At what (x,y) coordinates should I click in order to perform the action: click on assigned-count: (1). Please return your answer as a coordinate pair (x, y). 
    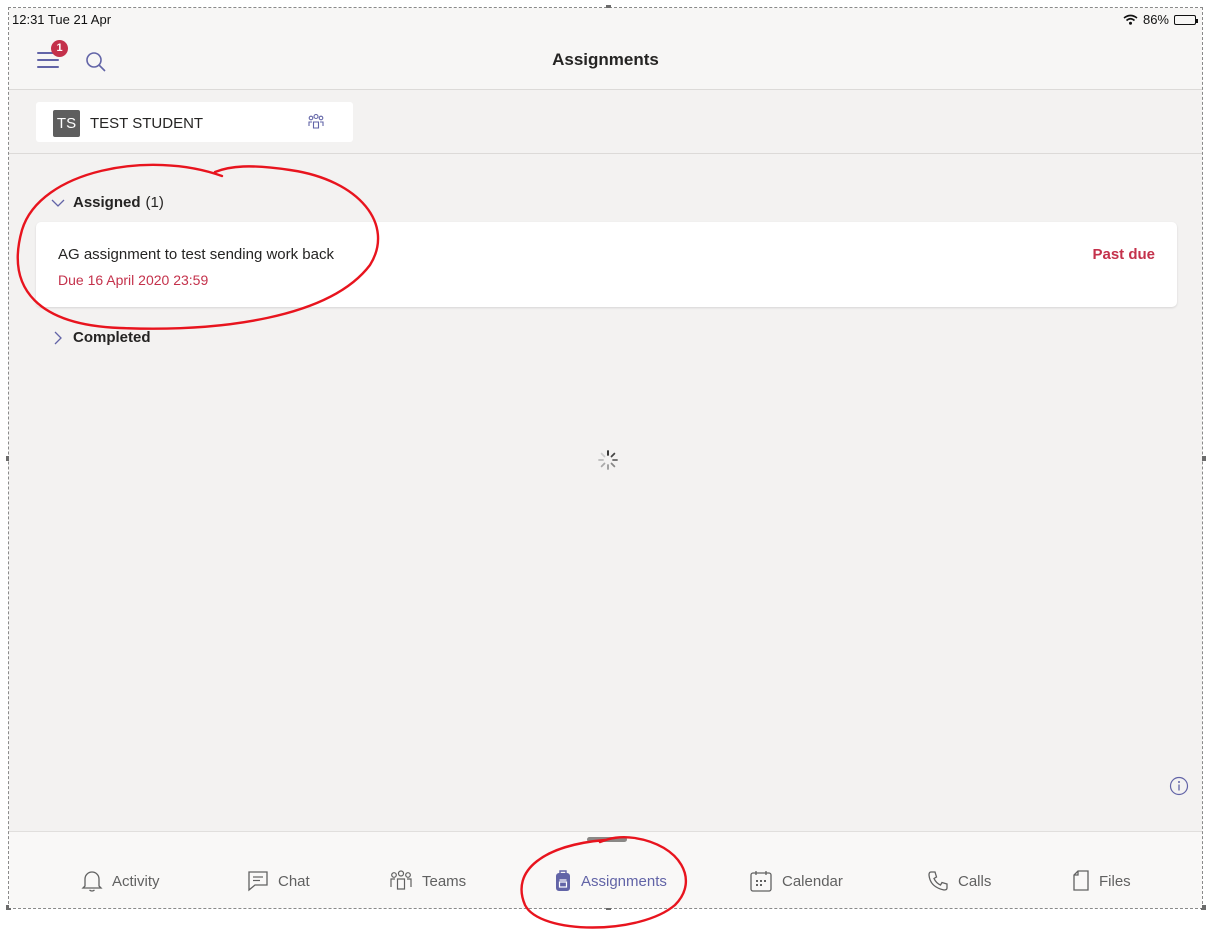
    Looking at the image, I should click on (154, 202).